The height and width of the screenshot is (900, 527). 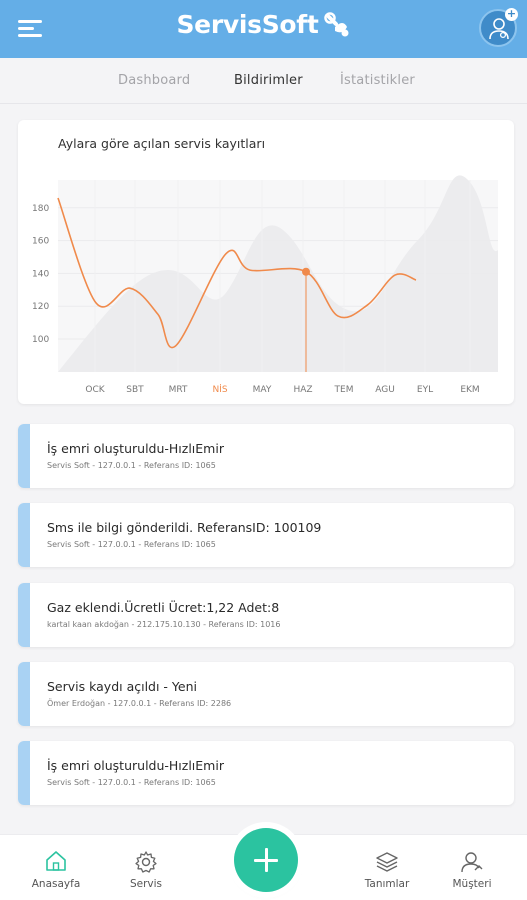 I want to click on tab-dashboard: Dashboard, so click(x=154, y=80).